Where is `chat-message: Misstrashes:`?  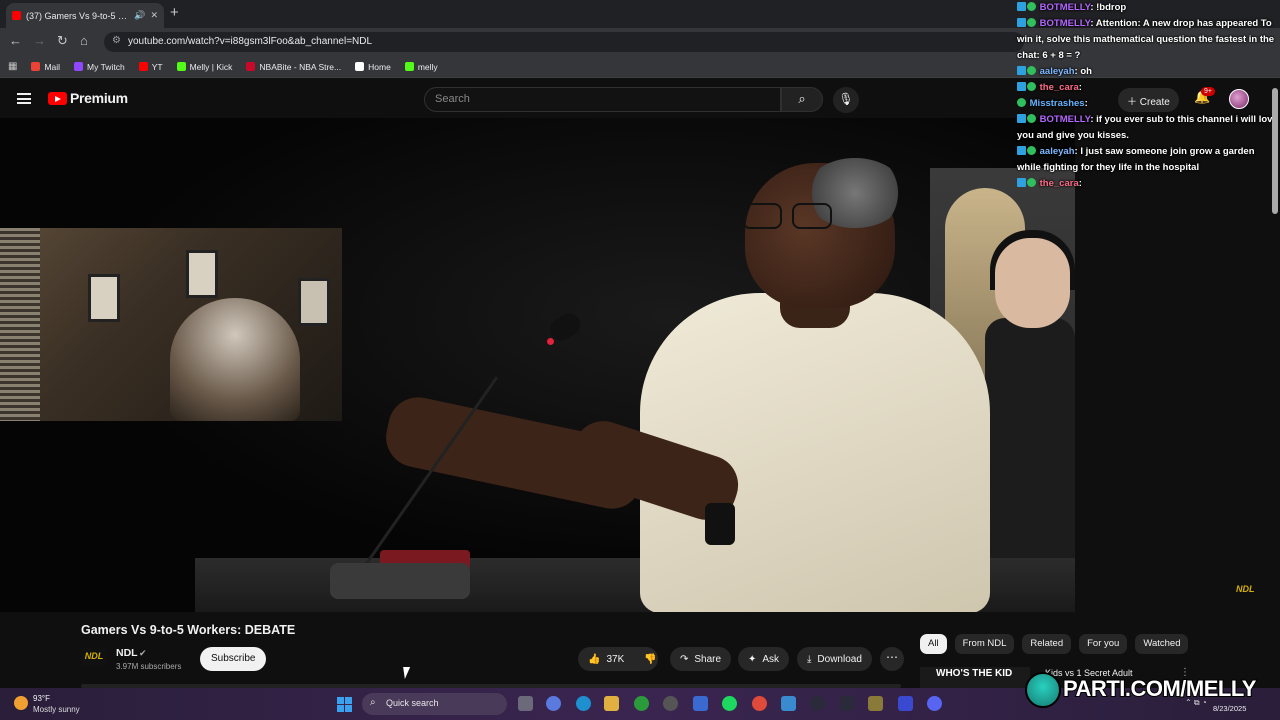 chat-message: Misstrashes: is located at coordinates (1147, 104).